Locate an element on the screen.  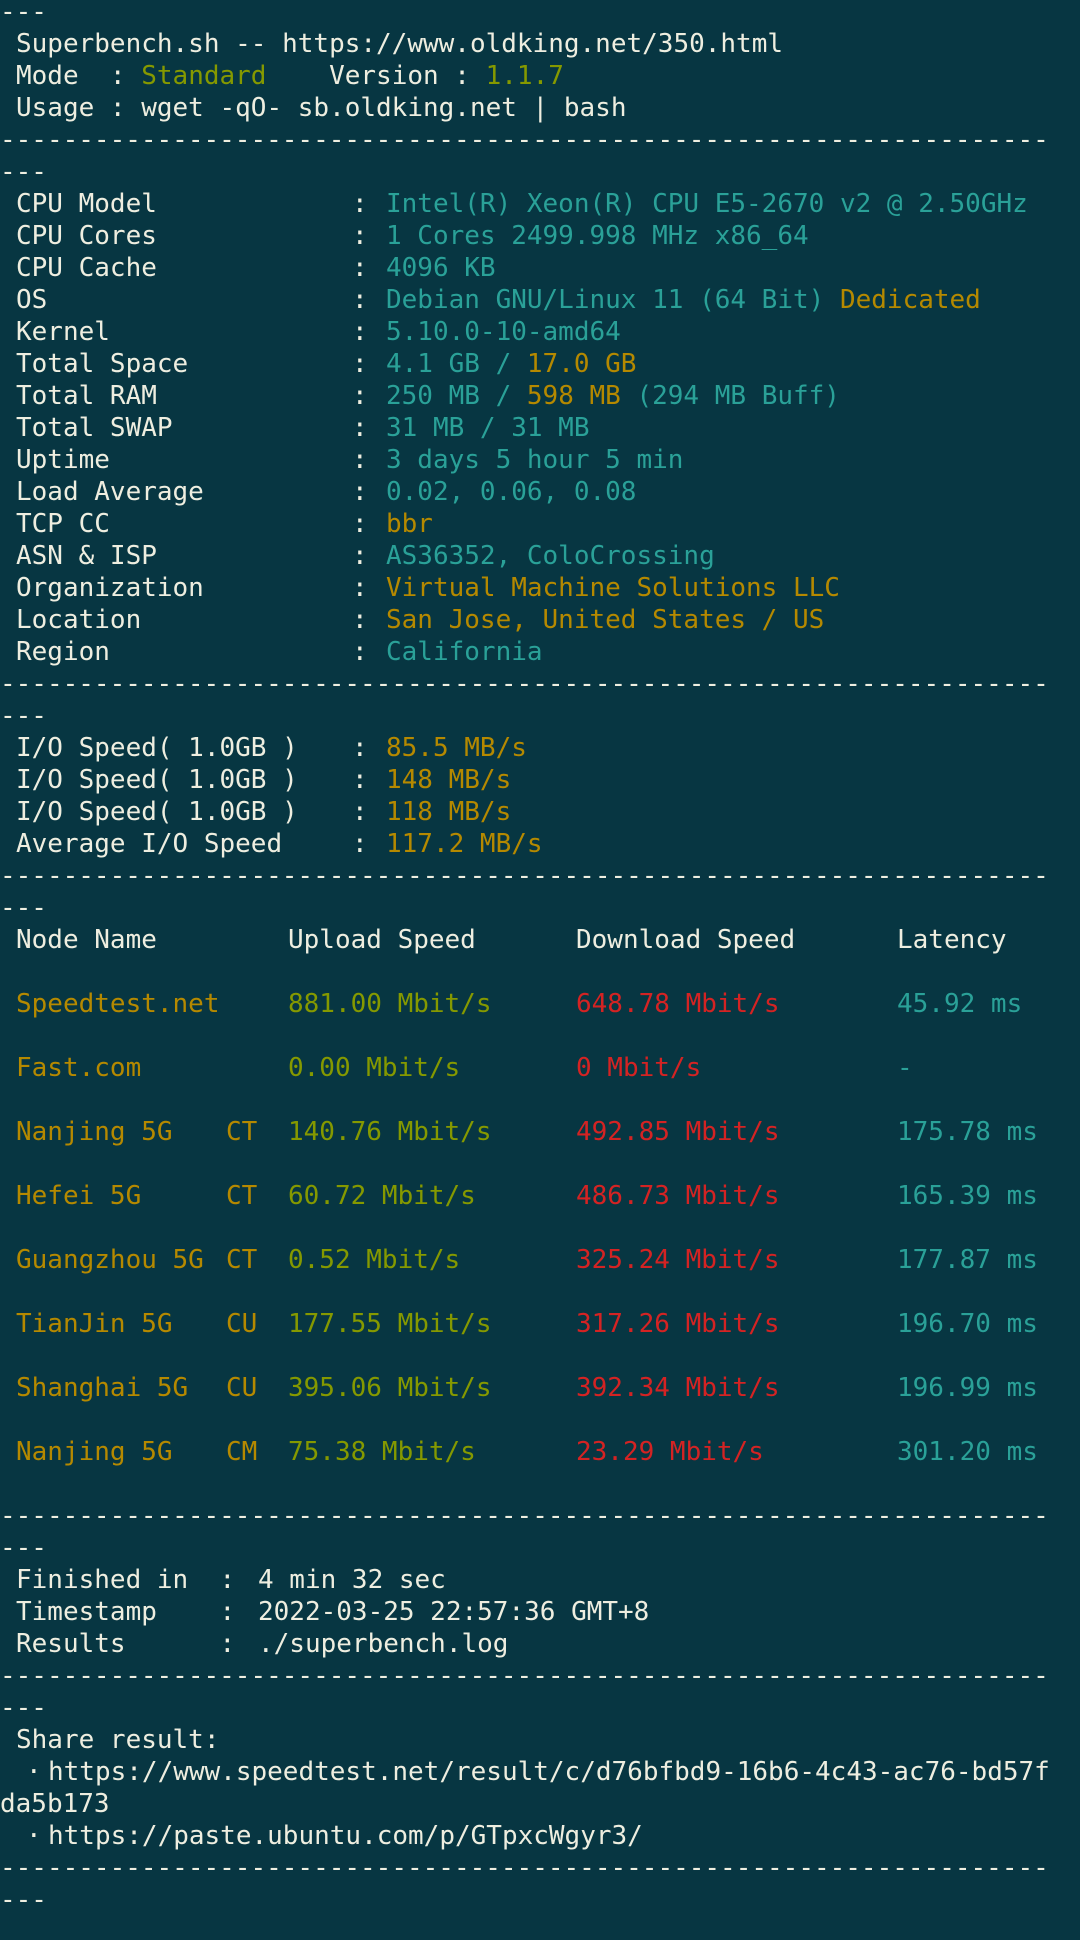
io-label: I/O Speed( 1.0GB ) is located at coordinates (157, 748).